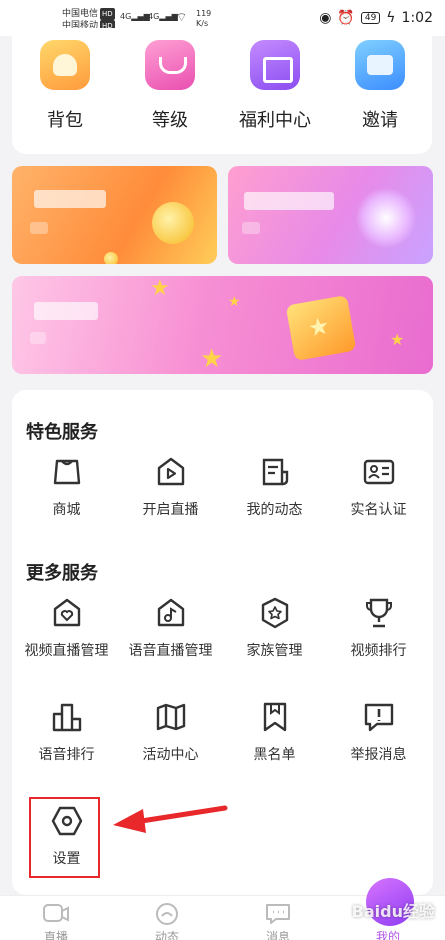 The height and width of the screenshot is (940, 445). Describe the element at coordinates (107, 14) in the screenshot. I see `hd-badge: HD` at that location.